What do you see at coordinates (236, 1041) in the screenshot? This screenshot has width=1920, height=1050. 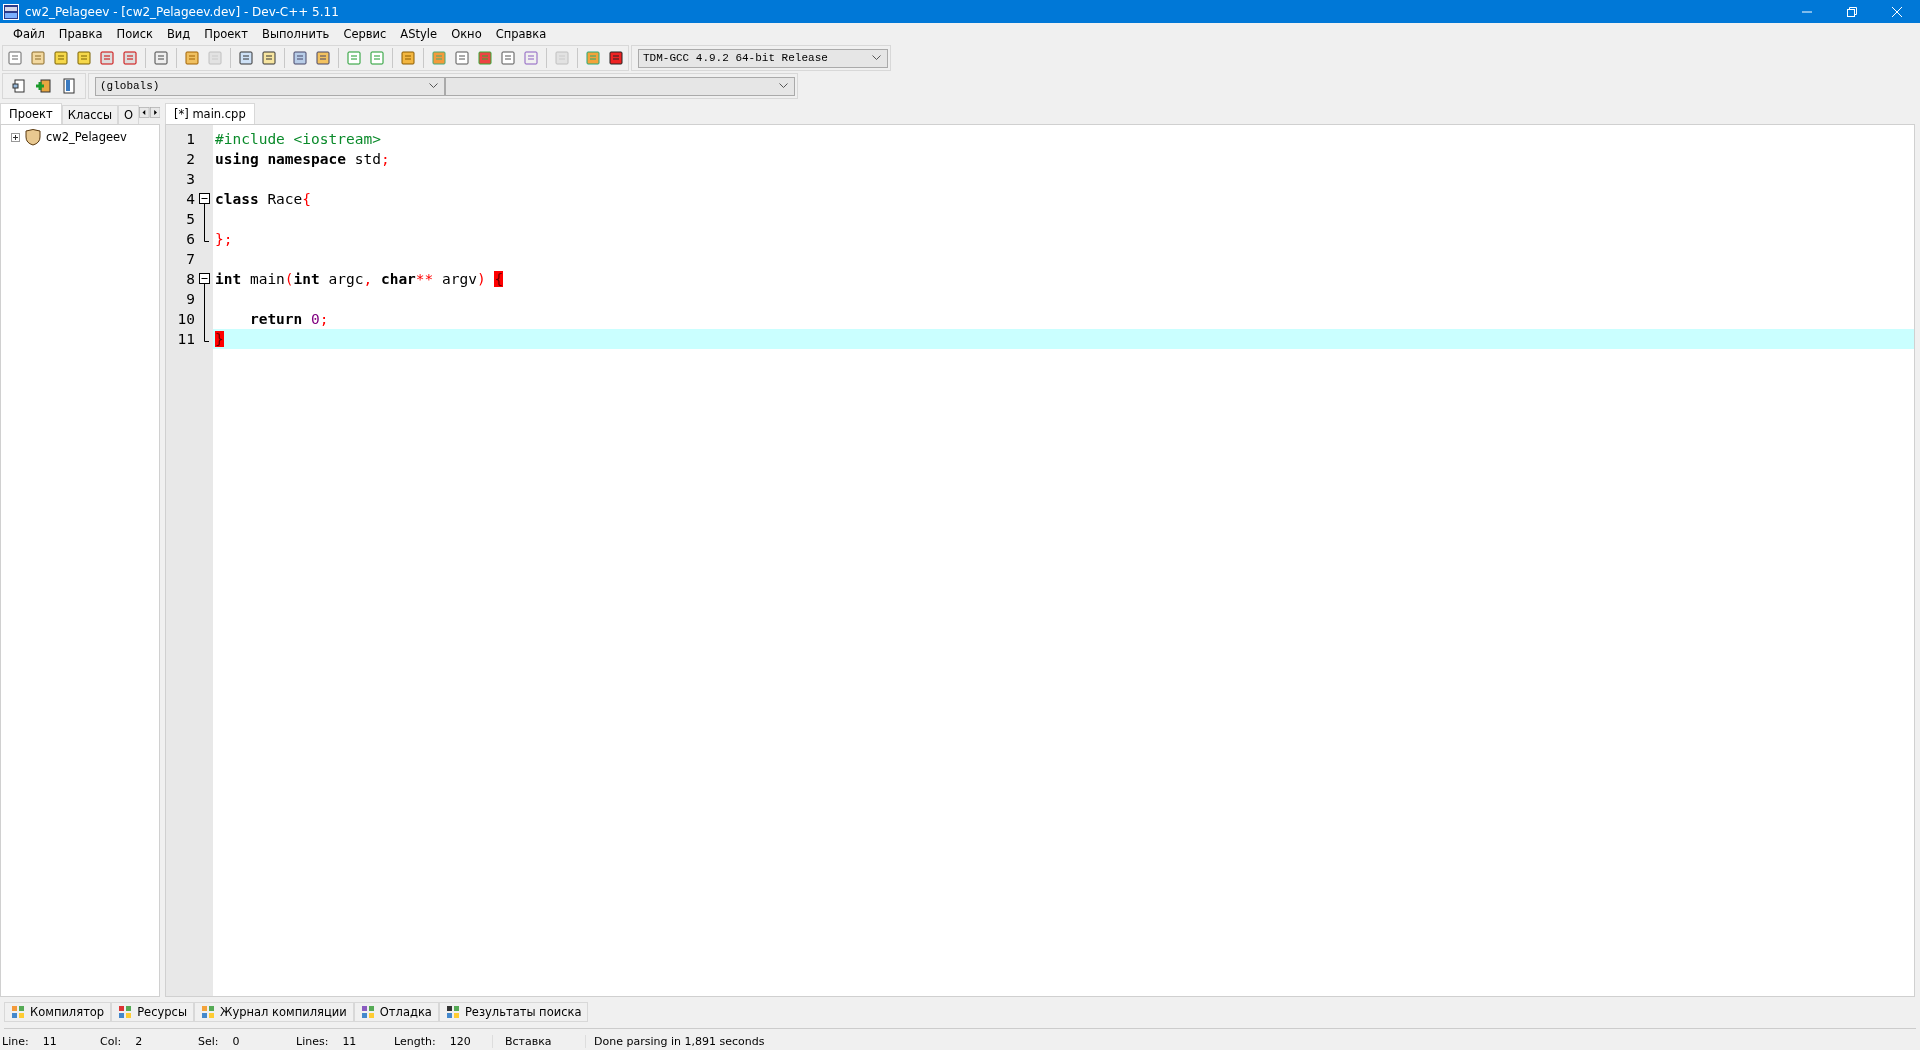 I see `status-value: 0` at bounding box center [236, 1041].